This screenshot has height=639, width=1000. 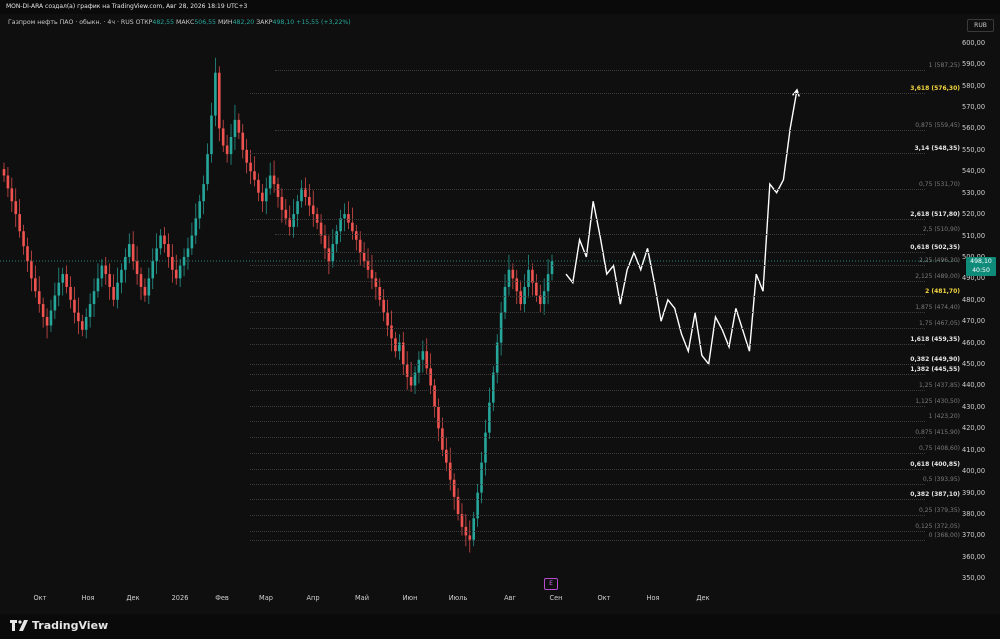 What do you see at coordinates (974, 385) in the screenshot?
I see `y-tick-label: 440,00` at bounding box center [974, 385].